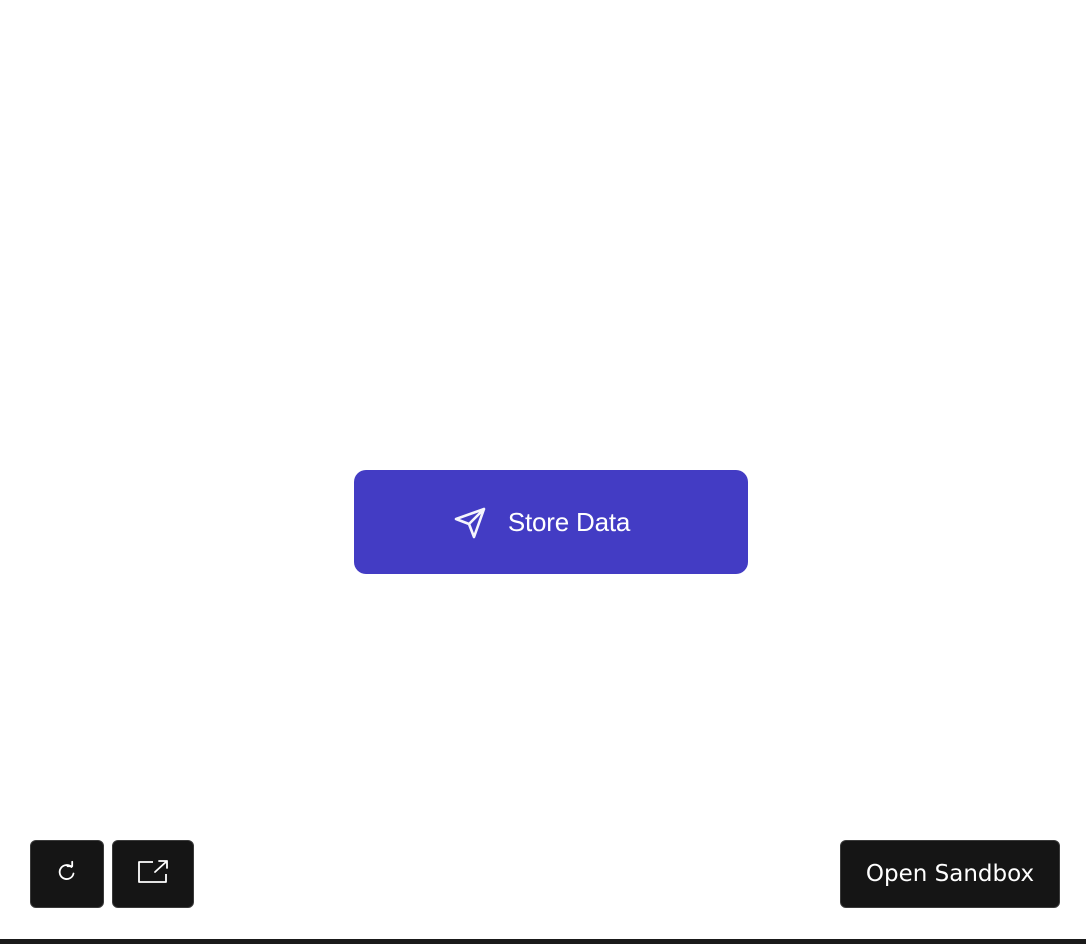 The image size is (1086, 944). What do you see at coordinates (569, 521) in the screenshot?
I see `store-data-label: Store Data` at bounding box center [569, 521].